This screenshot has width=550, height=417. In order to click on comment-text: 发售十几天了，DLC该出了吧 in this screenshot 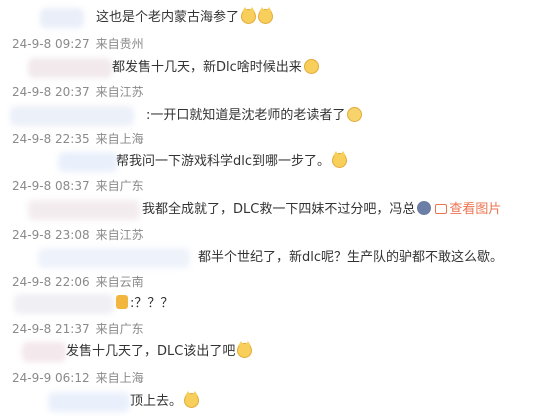, I will do `click(159, 352)`.